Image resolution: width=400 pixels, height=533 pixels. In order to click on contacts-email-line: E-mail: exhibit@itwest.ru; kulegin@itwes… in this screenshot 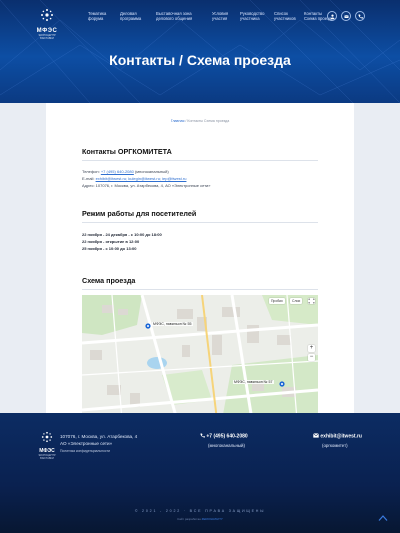, I will do `click(134, 178)`.